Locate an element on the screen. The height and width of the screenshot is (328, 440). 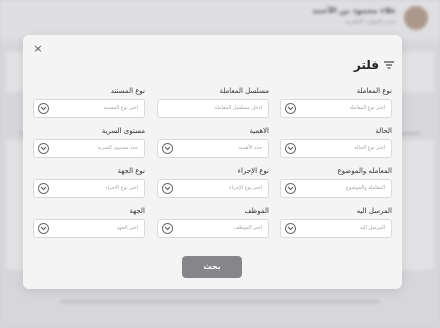
entity-field: الجهة اختر الجهة is located at coordinates (89, 222).